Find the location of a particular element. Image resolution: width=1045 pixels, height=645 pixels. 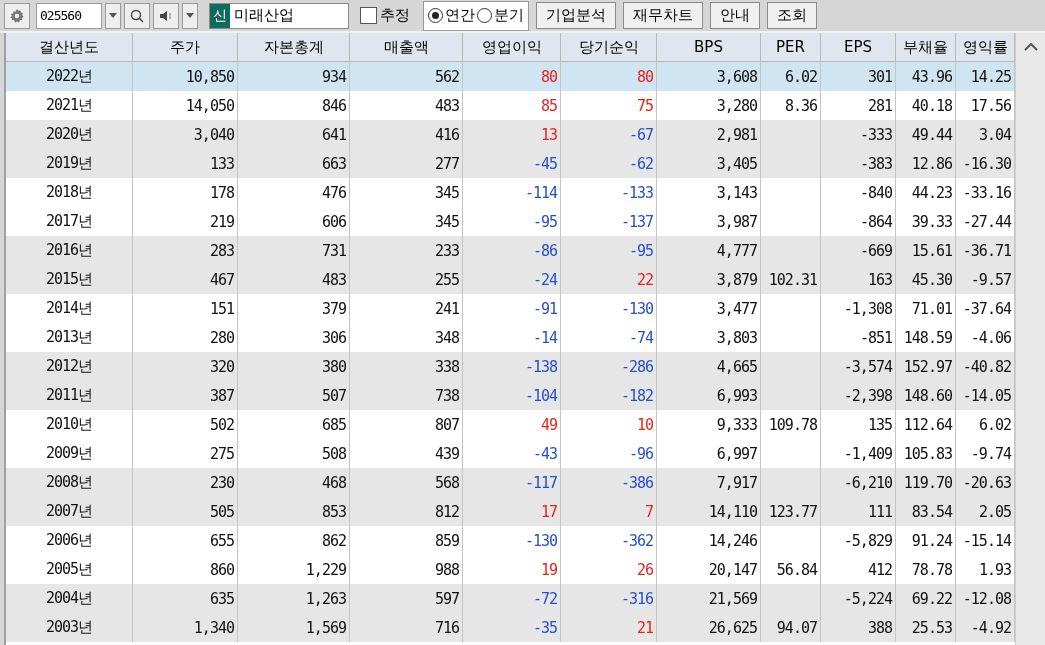

table-cell: 4,665 is located at coordinates (709, 366).